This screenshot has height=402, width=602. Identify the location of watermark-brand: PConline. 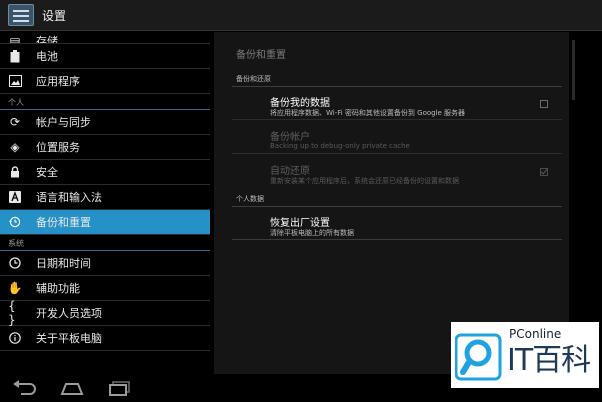
(535, 334).